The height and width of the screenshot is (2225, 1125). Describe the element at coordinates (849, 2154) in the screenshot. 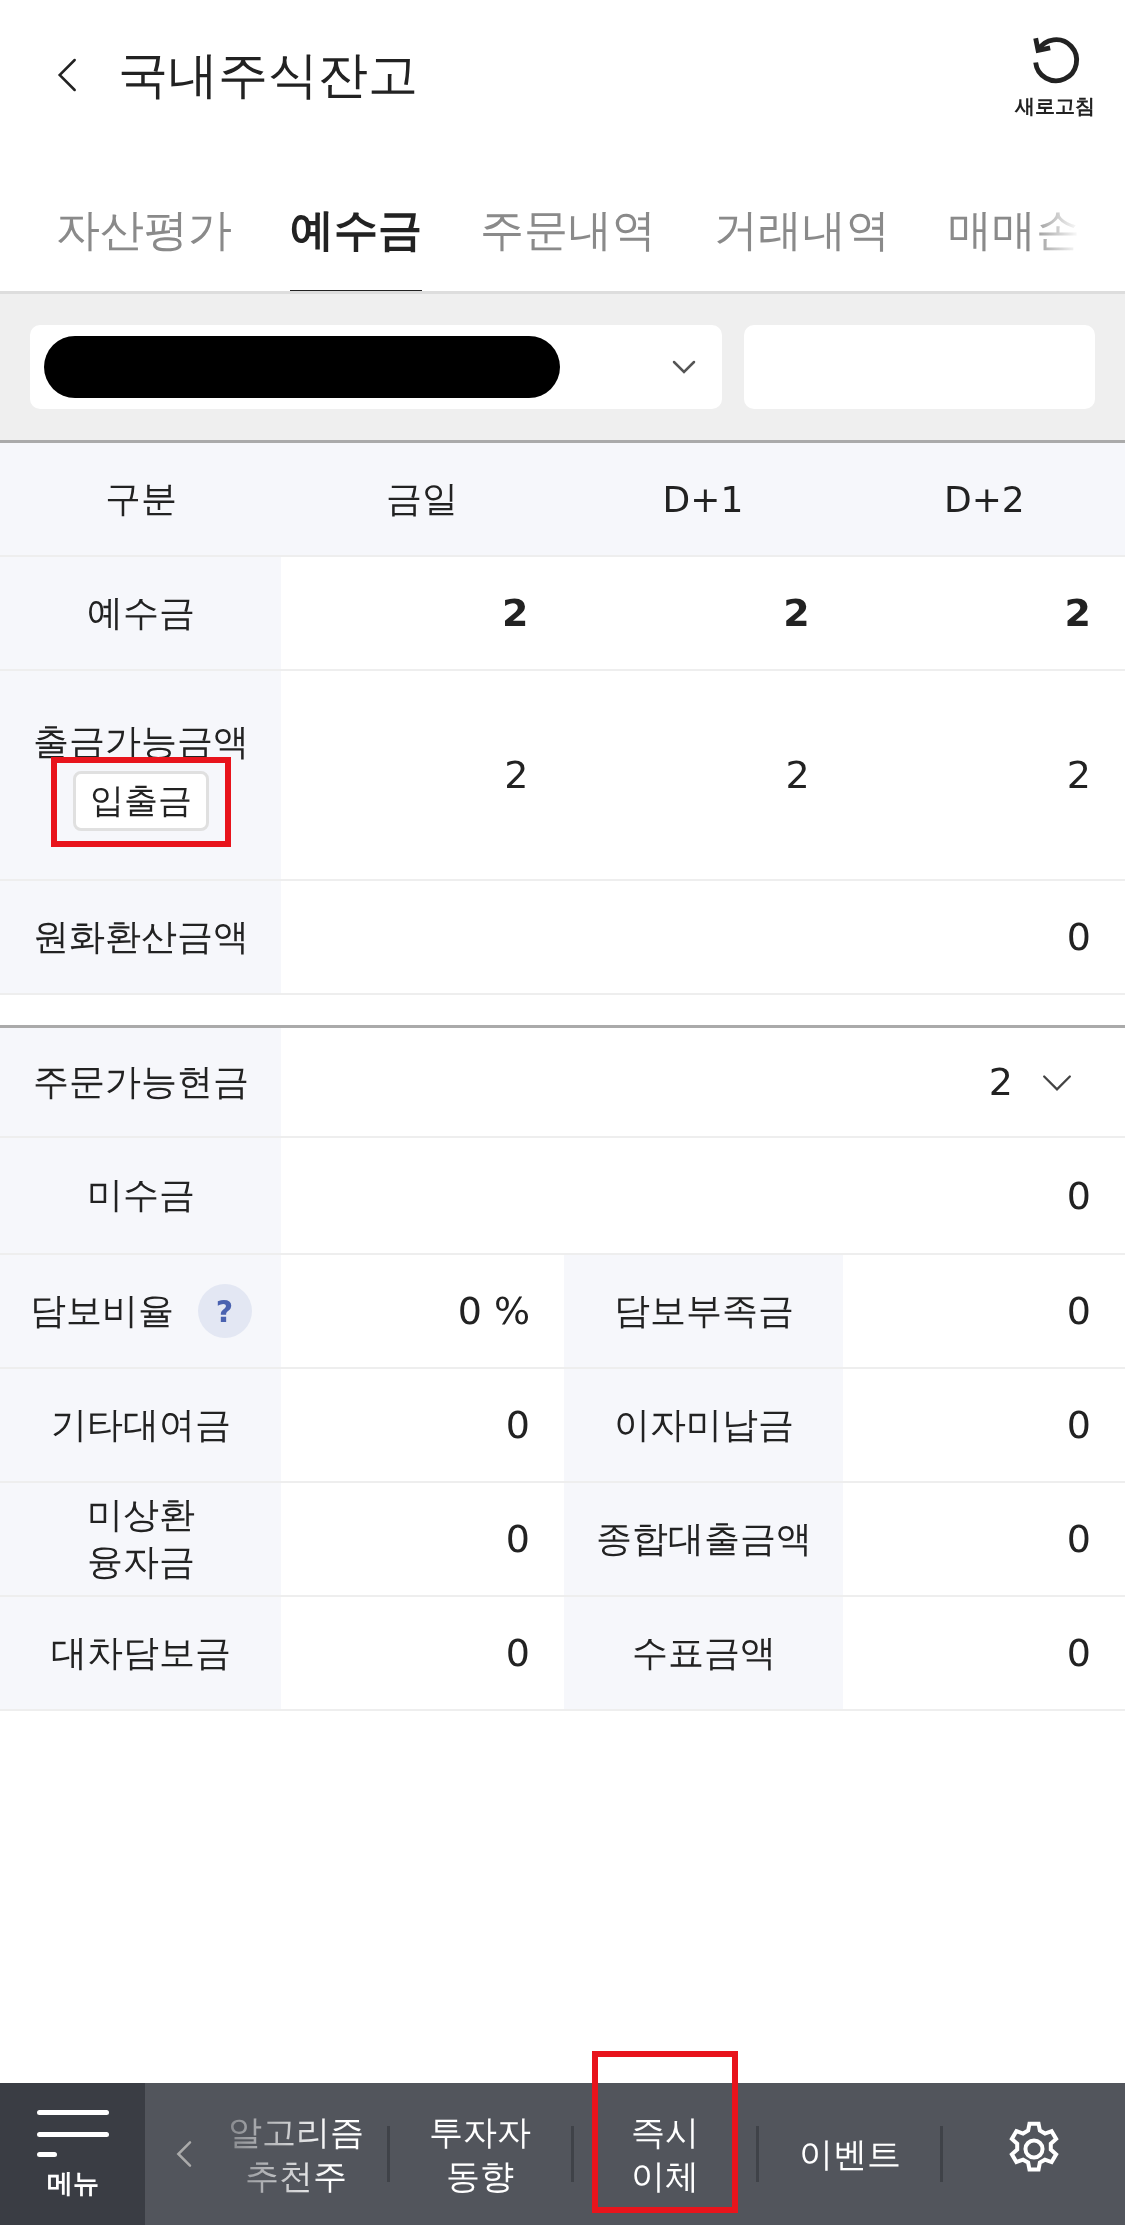

I see `nav-item: 이벤트` at that location.